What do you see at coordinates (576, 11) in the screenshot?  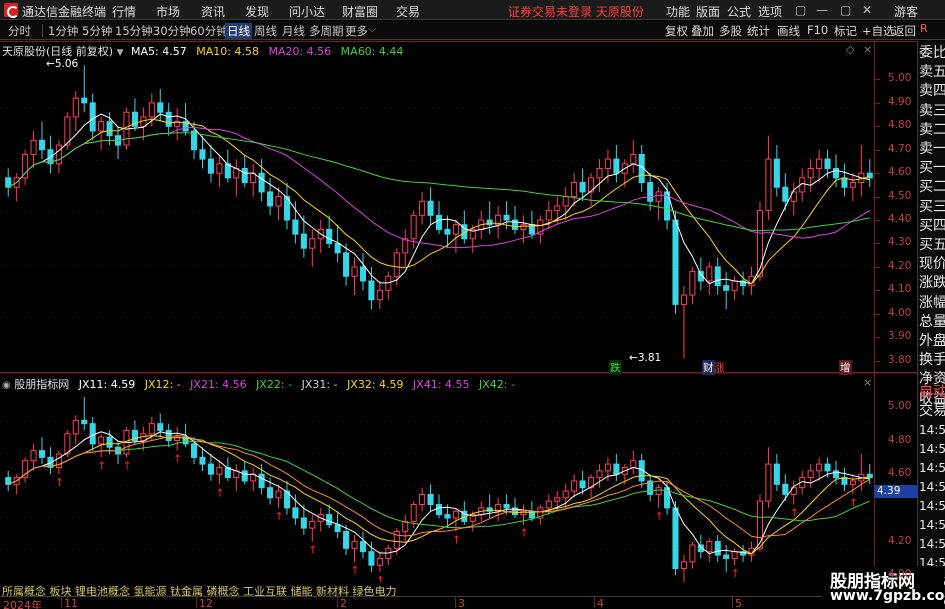 I see `login-status: 证券交易未登录 天原股份` at bounding box center [576, 11].